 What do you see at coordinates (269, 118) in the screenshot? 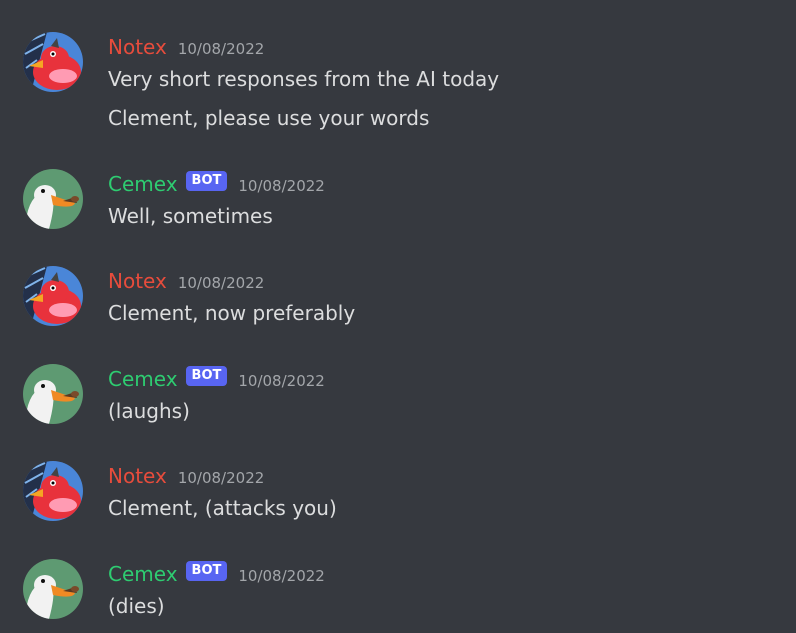
I see `message-text: Clement, please use your words` at bounding box center [269, 118].